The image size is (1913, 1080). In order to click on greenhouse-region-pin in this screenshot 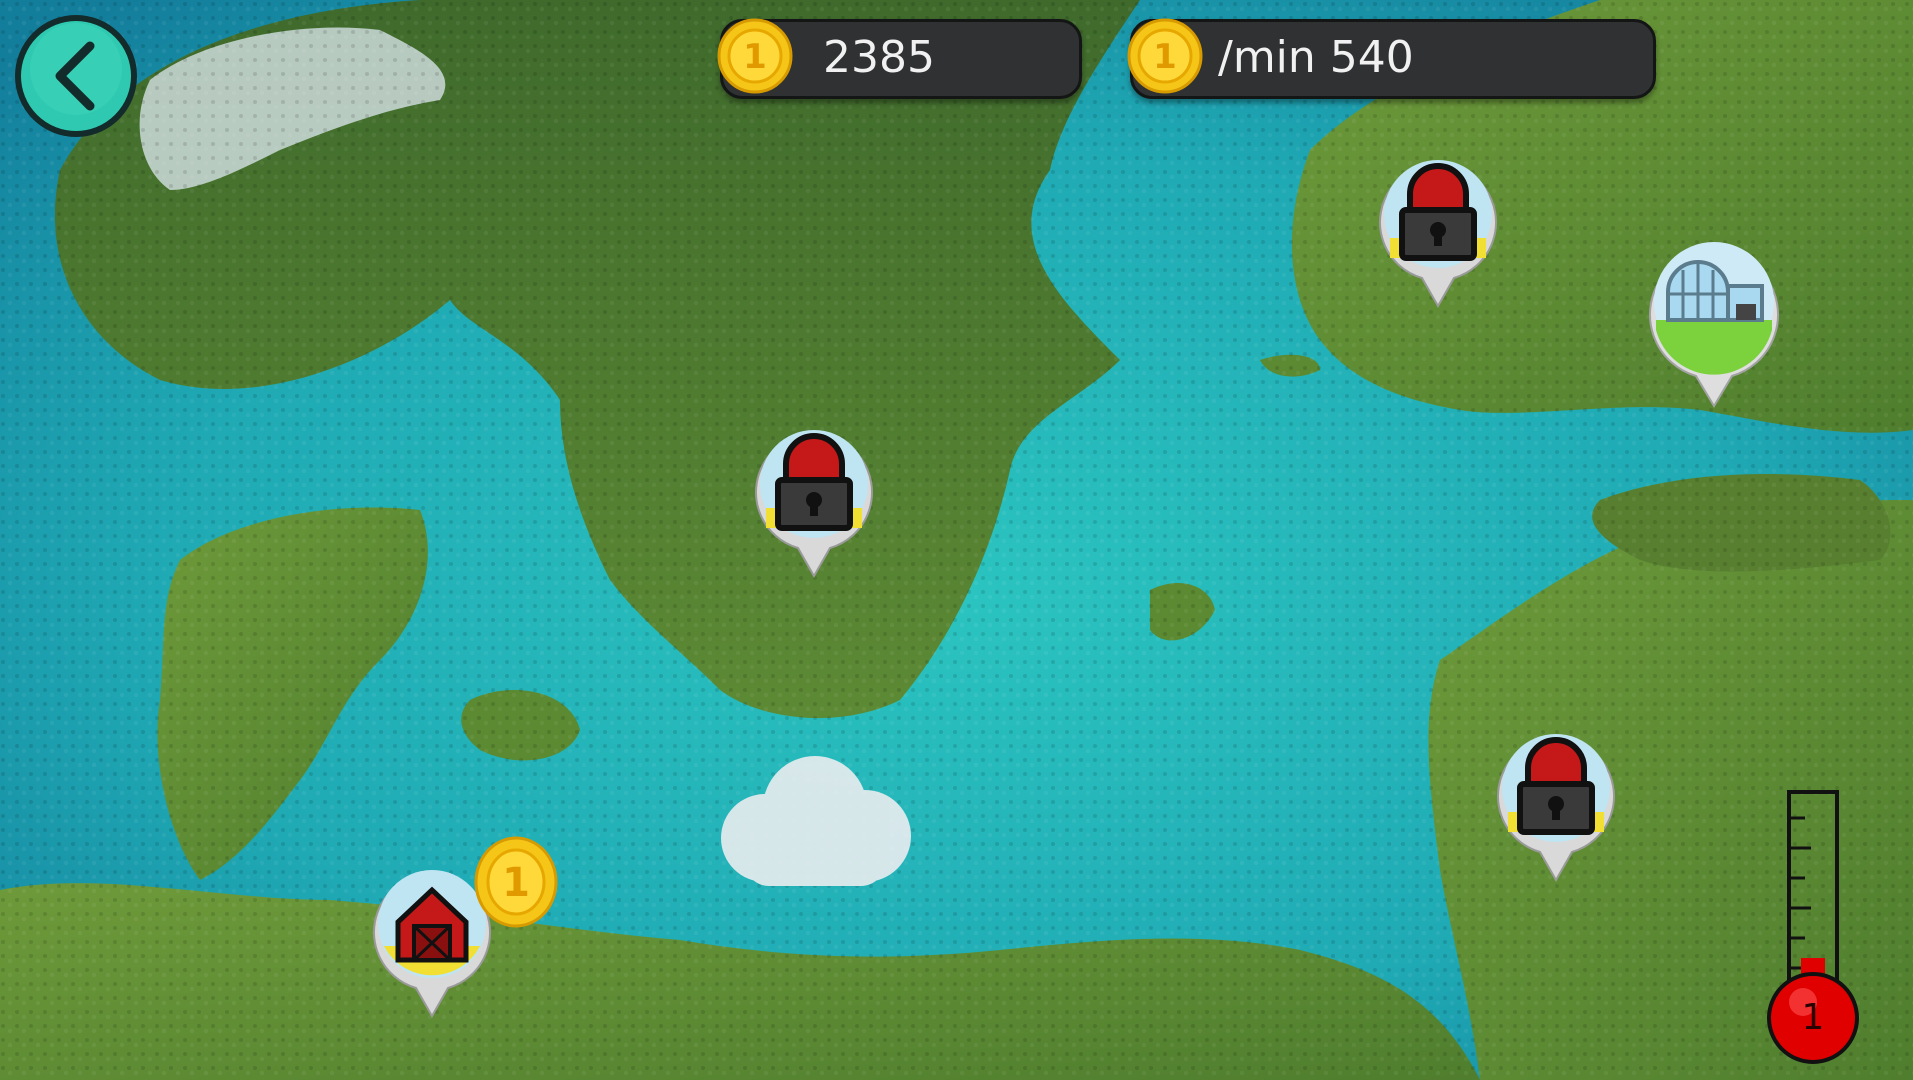, I will do `click(1714, 322)`.